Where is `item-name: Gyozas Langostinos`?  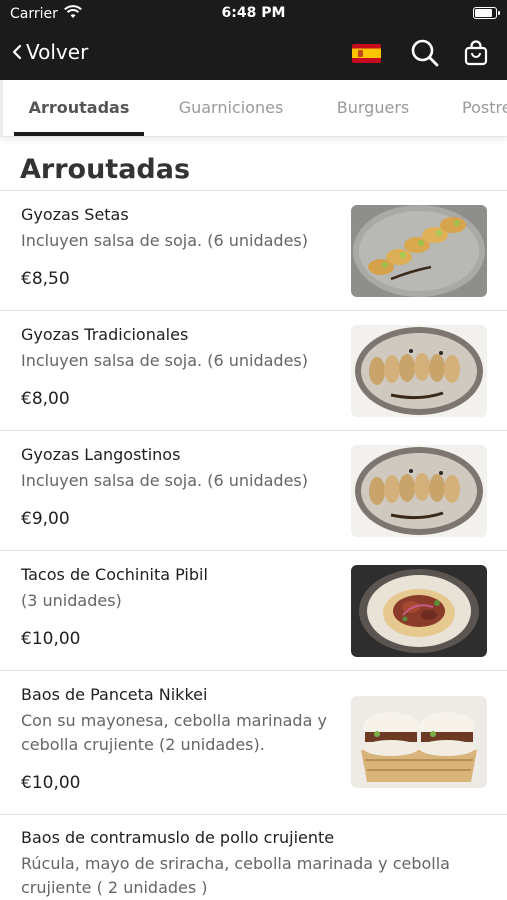
item-name: Gyozas Langostinos is located at coordinates (101, 454).